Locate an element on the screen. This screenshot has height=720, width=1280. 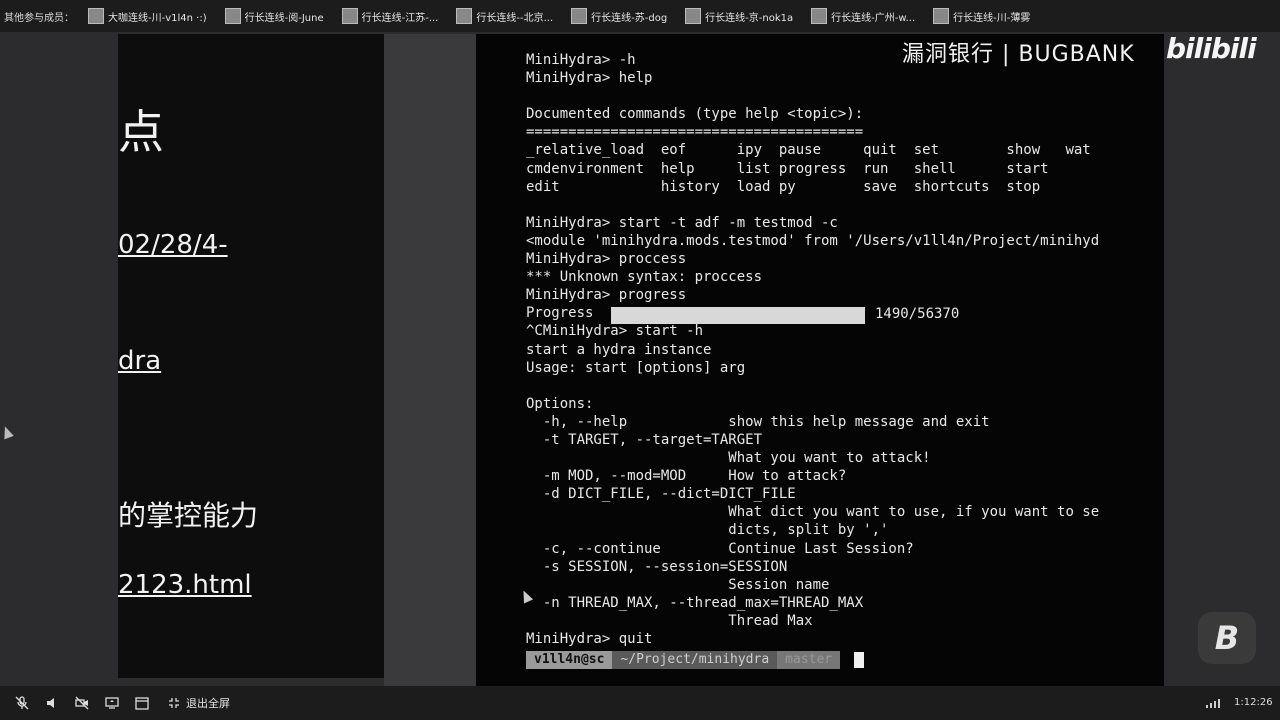
terminal-line: Documented commands (type help <topic>): is located at coordinates (695, 114).